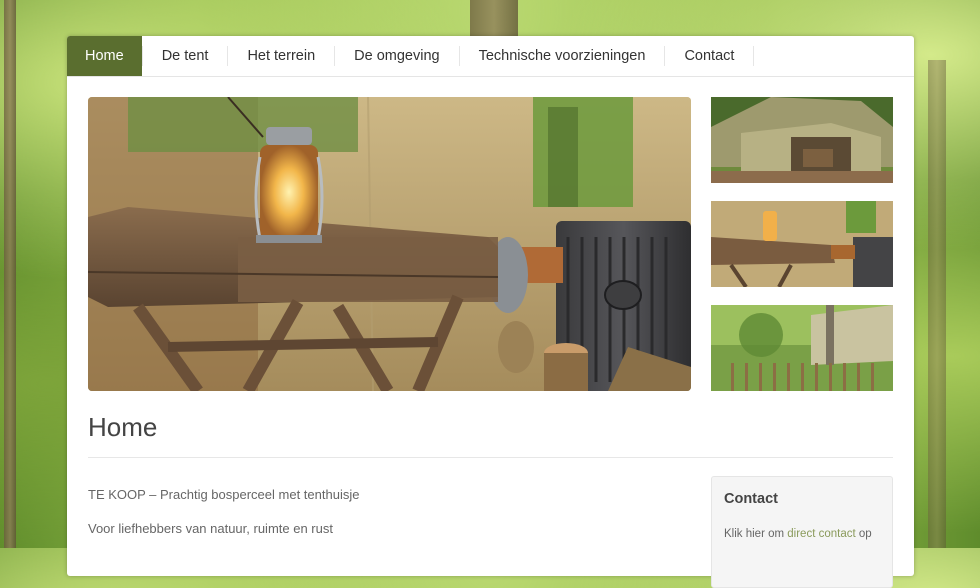  Describe the element at coordinates (562, 56) in the screenshot. I see `nav-item-technische-voorzieningen: Technische voorzieningen` at that location.